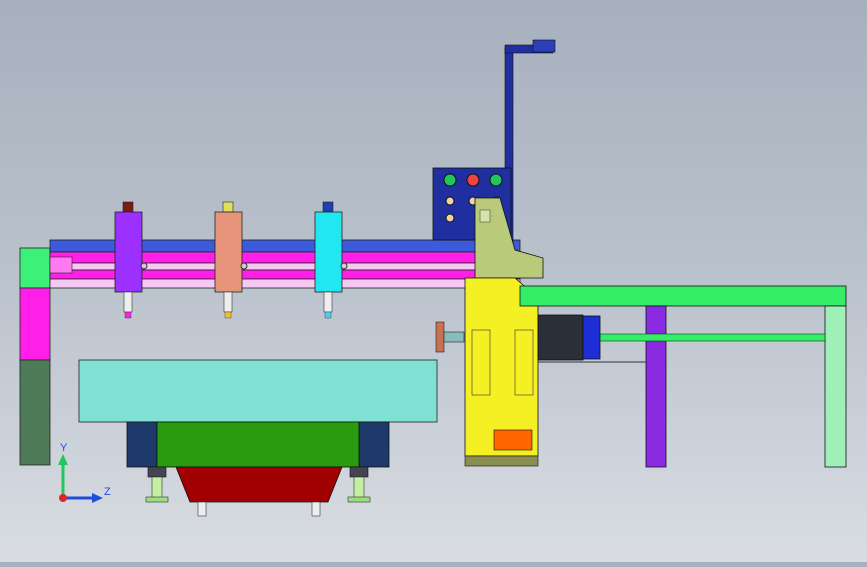  What do you see at coordinates (530, 141) in the screenshot?
I see `control-post` at bounding box center [530, 141].